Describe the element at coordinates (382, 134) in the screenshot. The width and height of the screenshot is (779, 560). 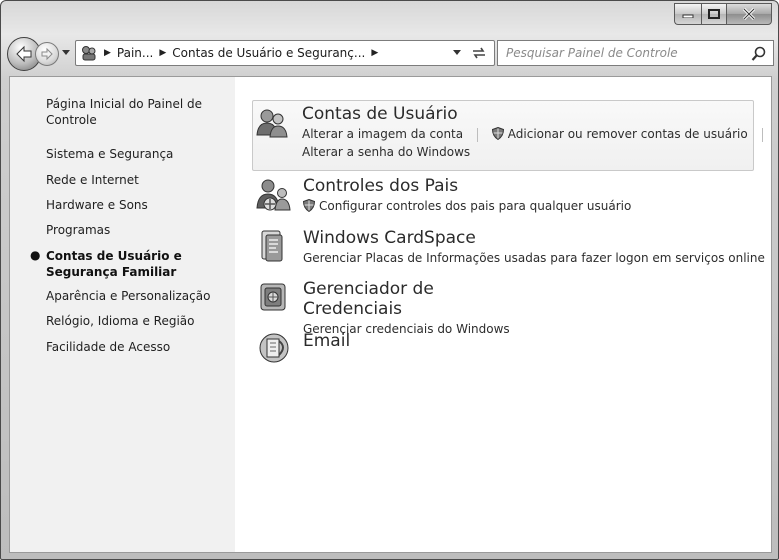
I see `change-account-picture-link: Alterar a imagem da conta` at that location.